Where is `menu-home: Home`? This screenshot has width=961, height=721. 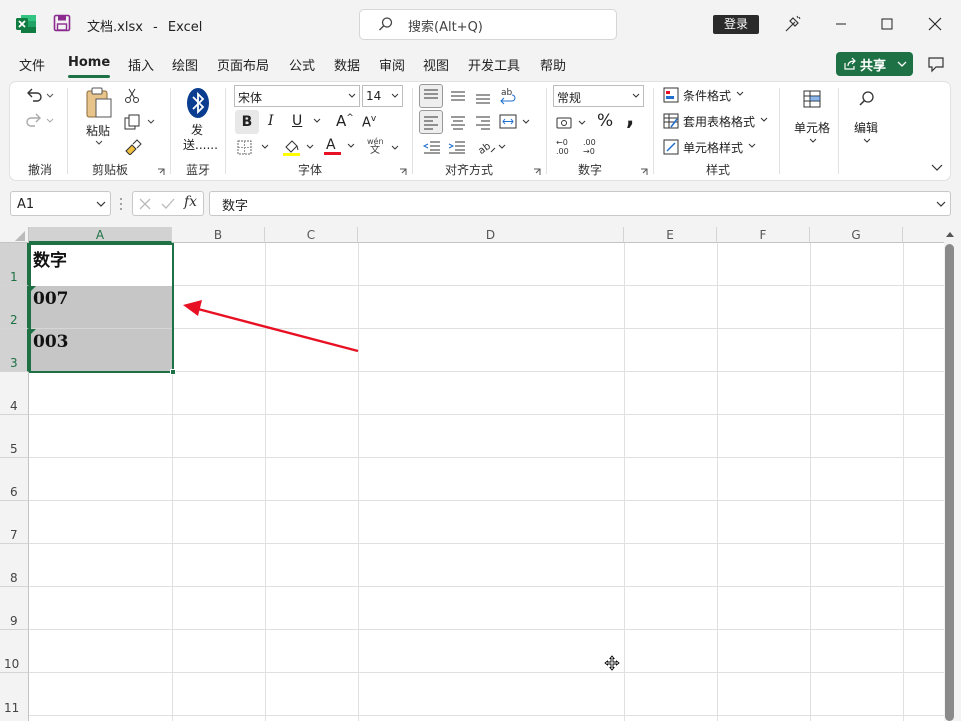 menu-home: Home is located at coordinates (89, 62).